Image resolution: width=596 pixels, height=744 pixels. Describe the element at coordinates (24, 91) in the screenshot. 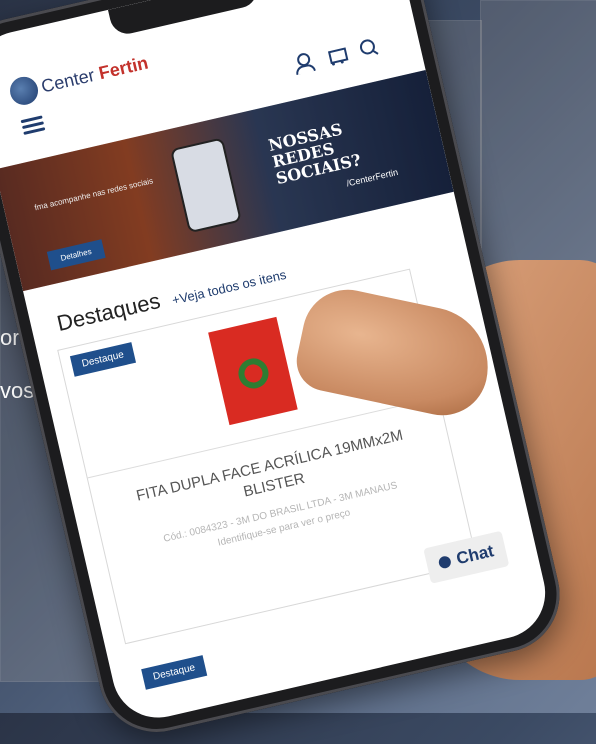

I see `mascot-icon` at that location.